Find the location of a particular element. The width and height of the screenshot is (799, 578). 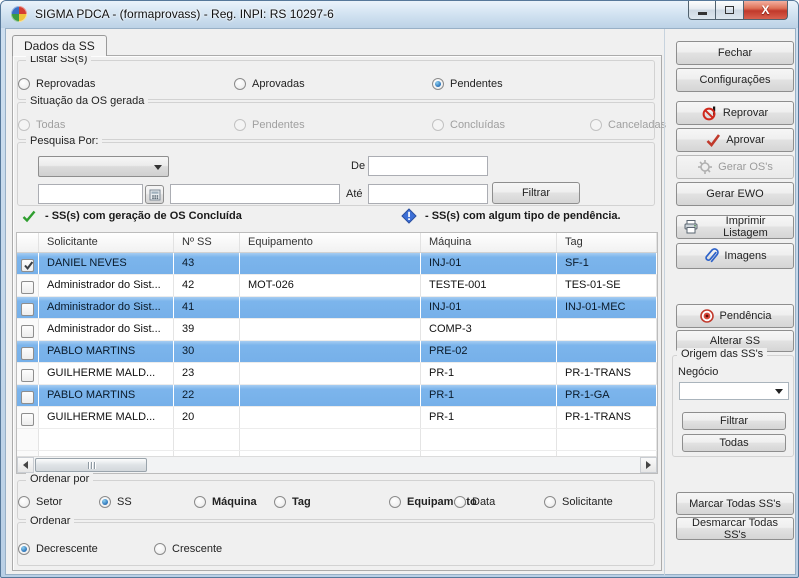

table-cell: PR-1-TRANS is located at coordinates (607, 417).